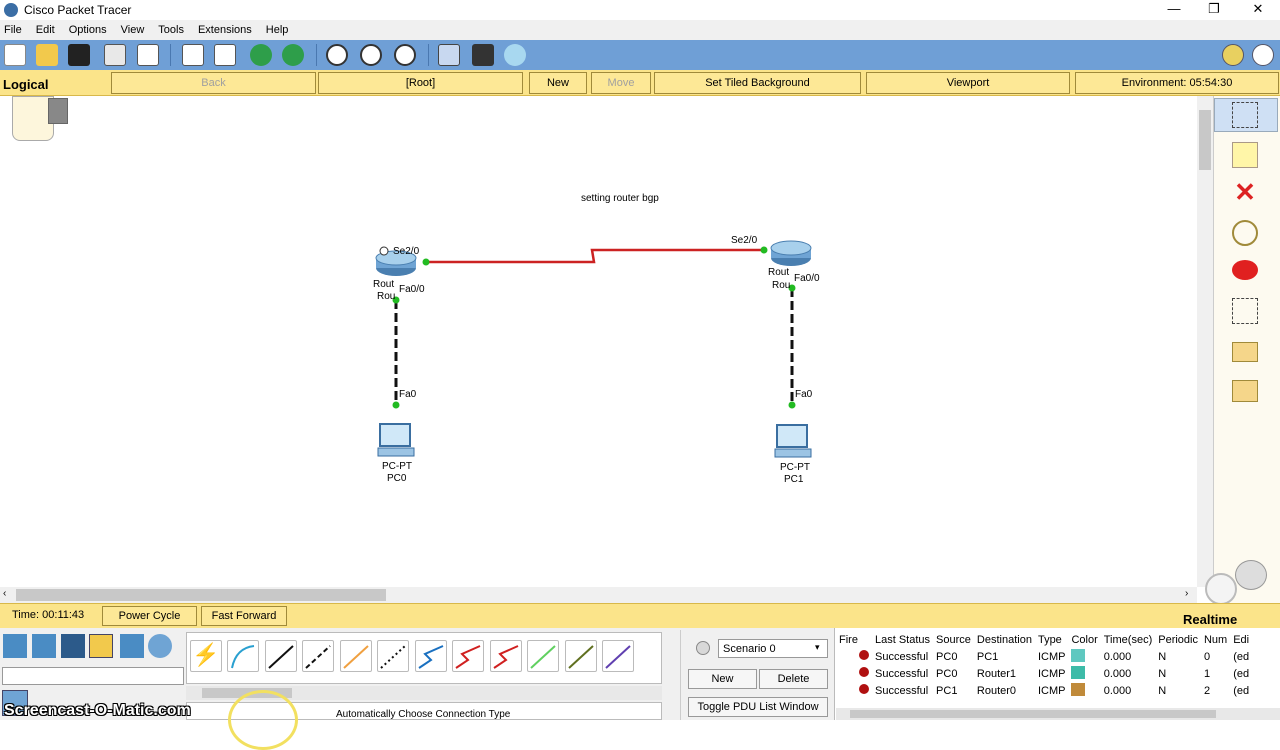  I want to click on toggle-pdu-list-button: Toggle PDU List Window, so click(758, 707).